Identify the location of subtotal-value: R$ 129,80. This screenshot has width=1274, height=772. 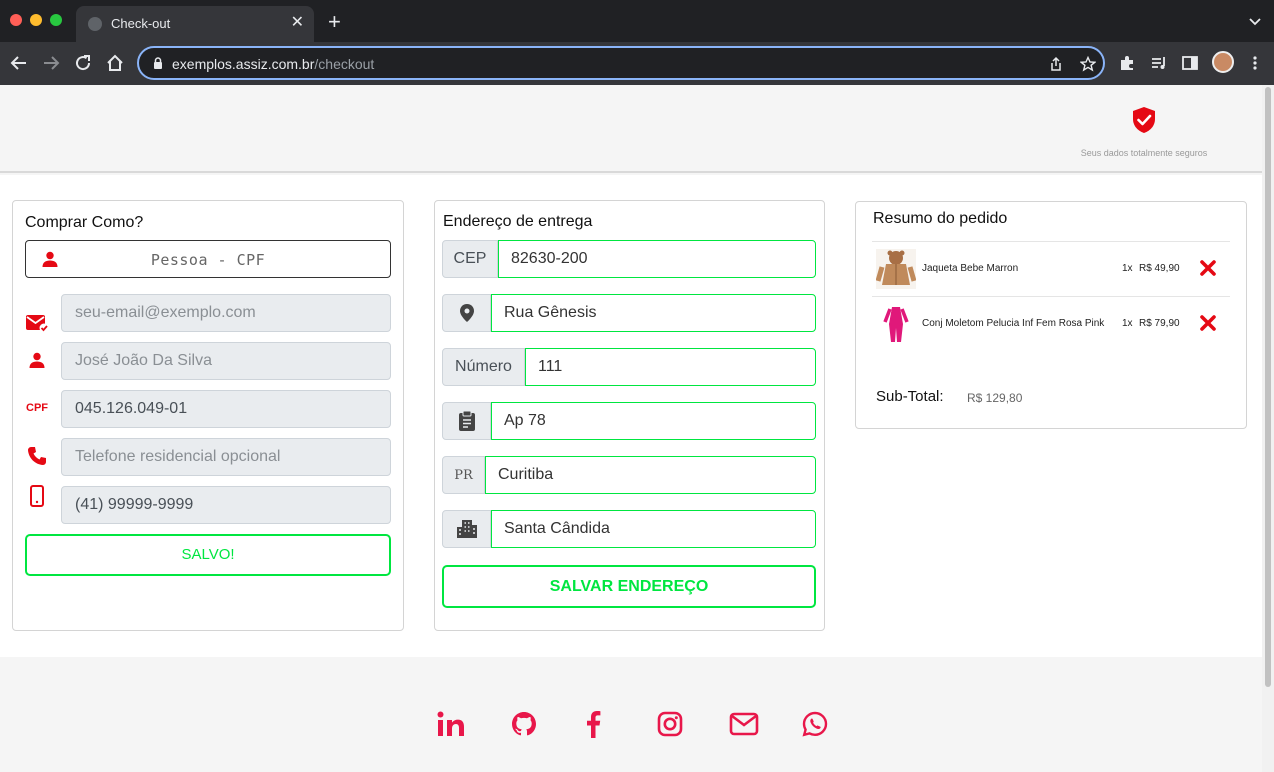
(995, 398).